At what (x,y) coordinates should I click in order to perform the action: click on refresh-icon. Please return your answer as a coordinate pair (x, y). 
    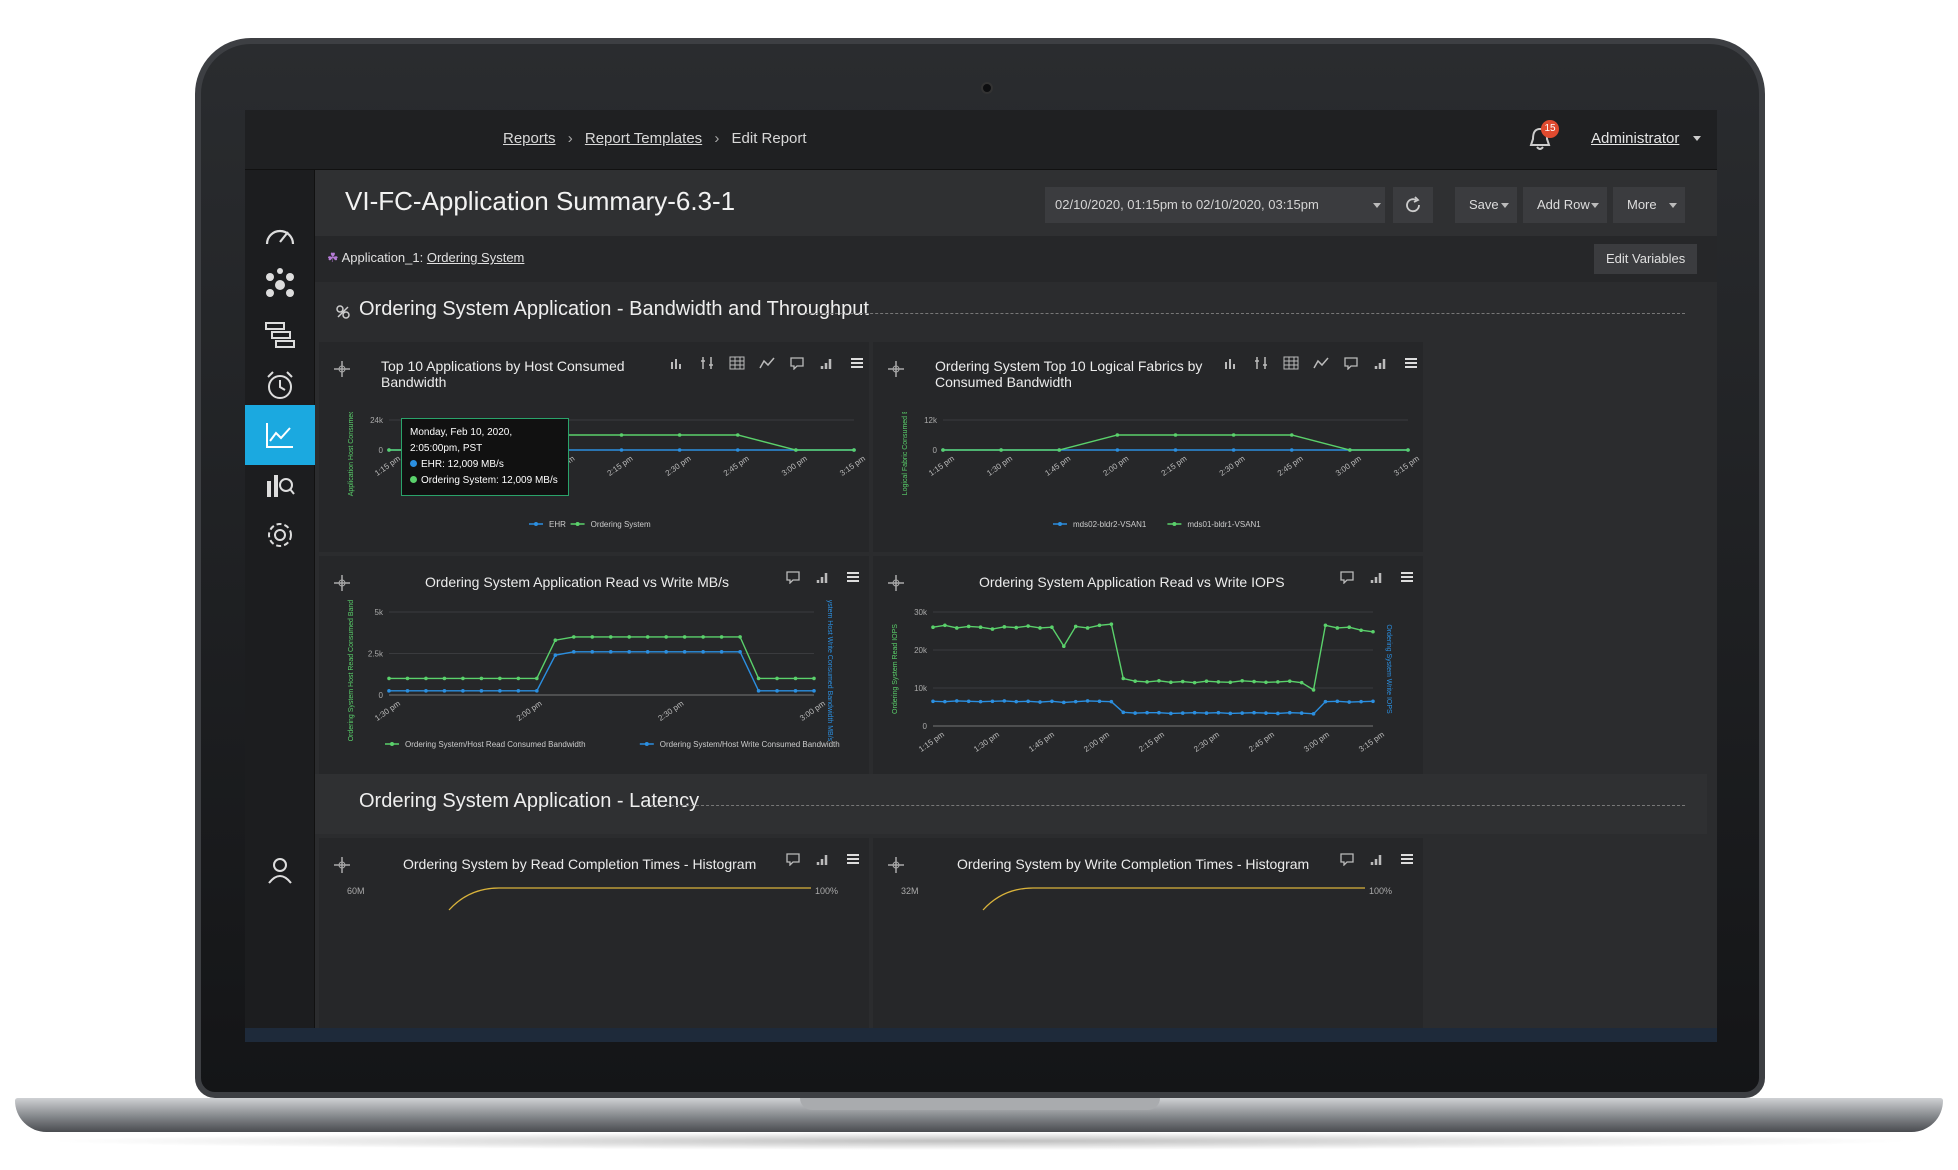
    Looking at the image, I should click on (1413, 204).